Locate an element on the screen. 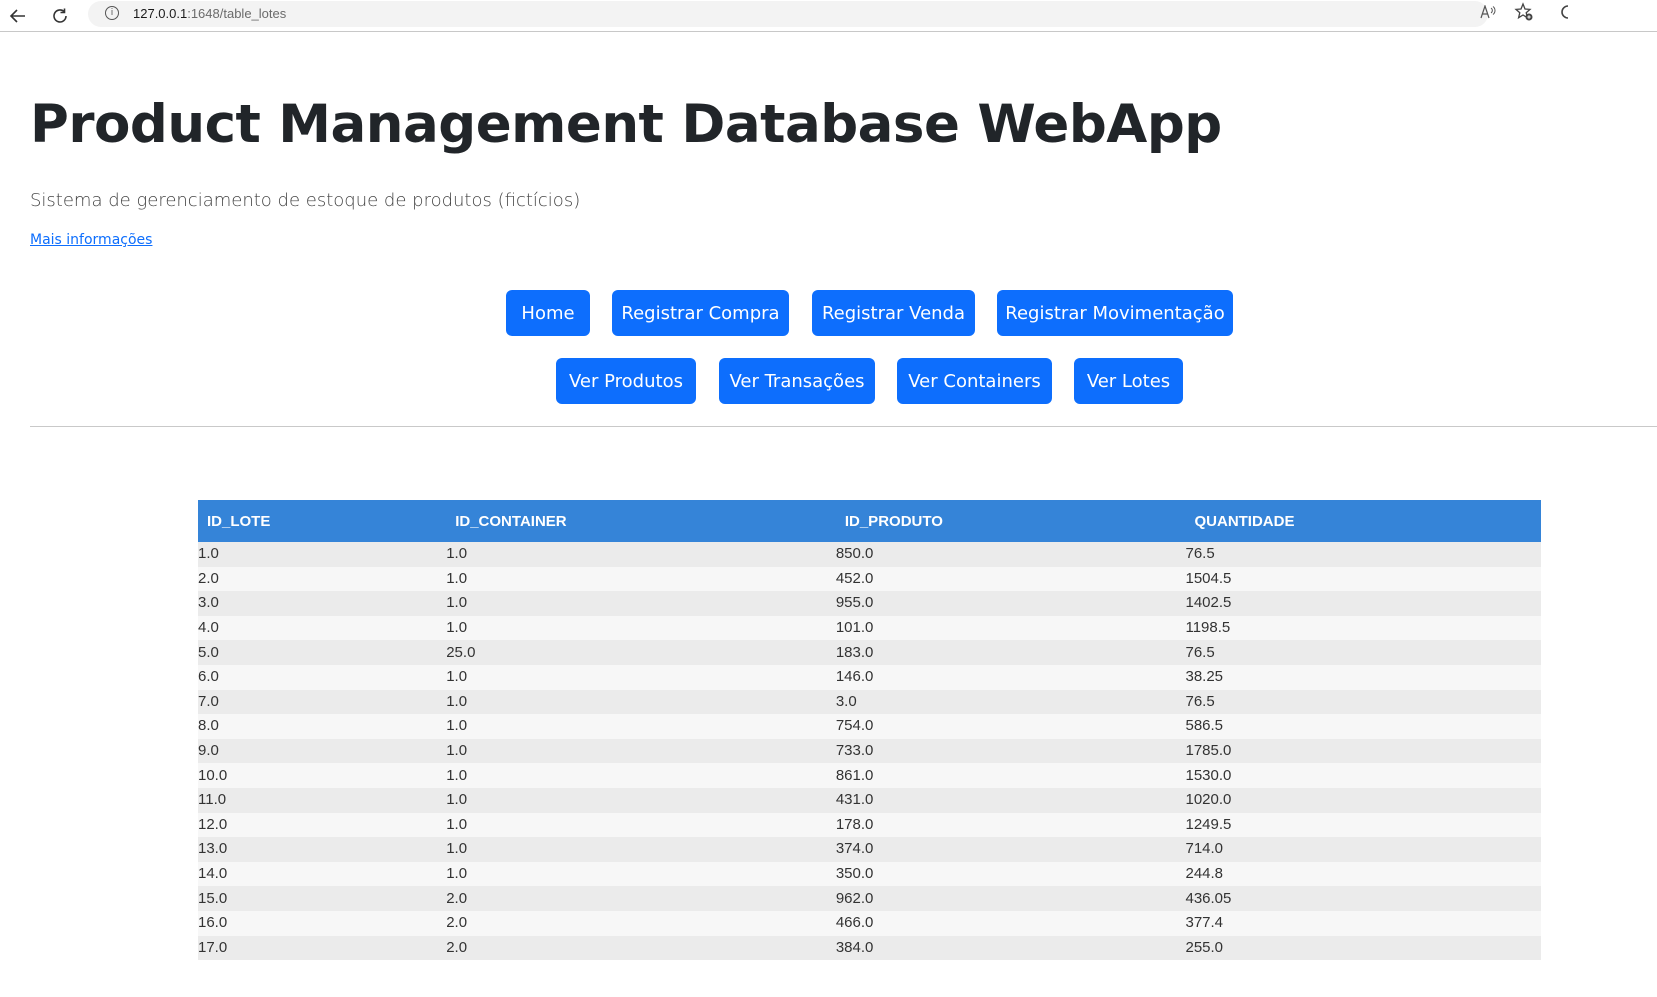  page-title: Product Management Database WebApp is located at coordinates (626, 124).